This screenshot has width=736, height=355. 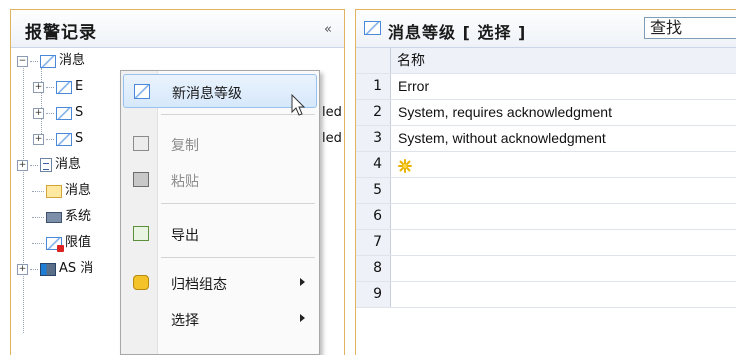 What do you see at coordinates (220, 319) in the screenshot?
I see `menu-item-select: 选择` at bounding box center [220, 319].